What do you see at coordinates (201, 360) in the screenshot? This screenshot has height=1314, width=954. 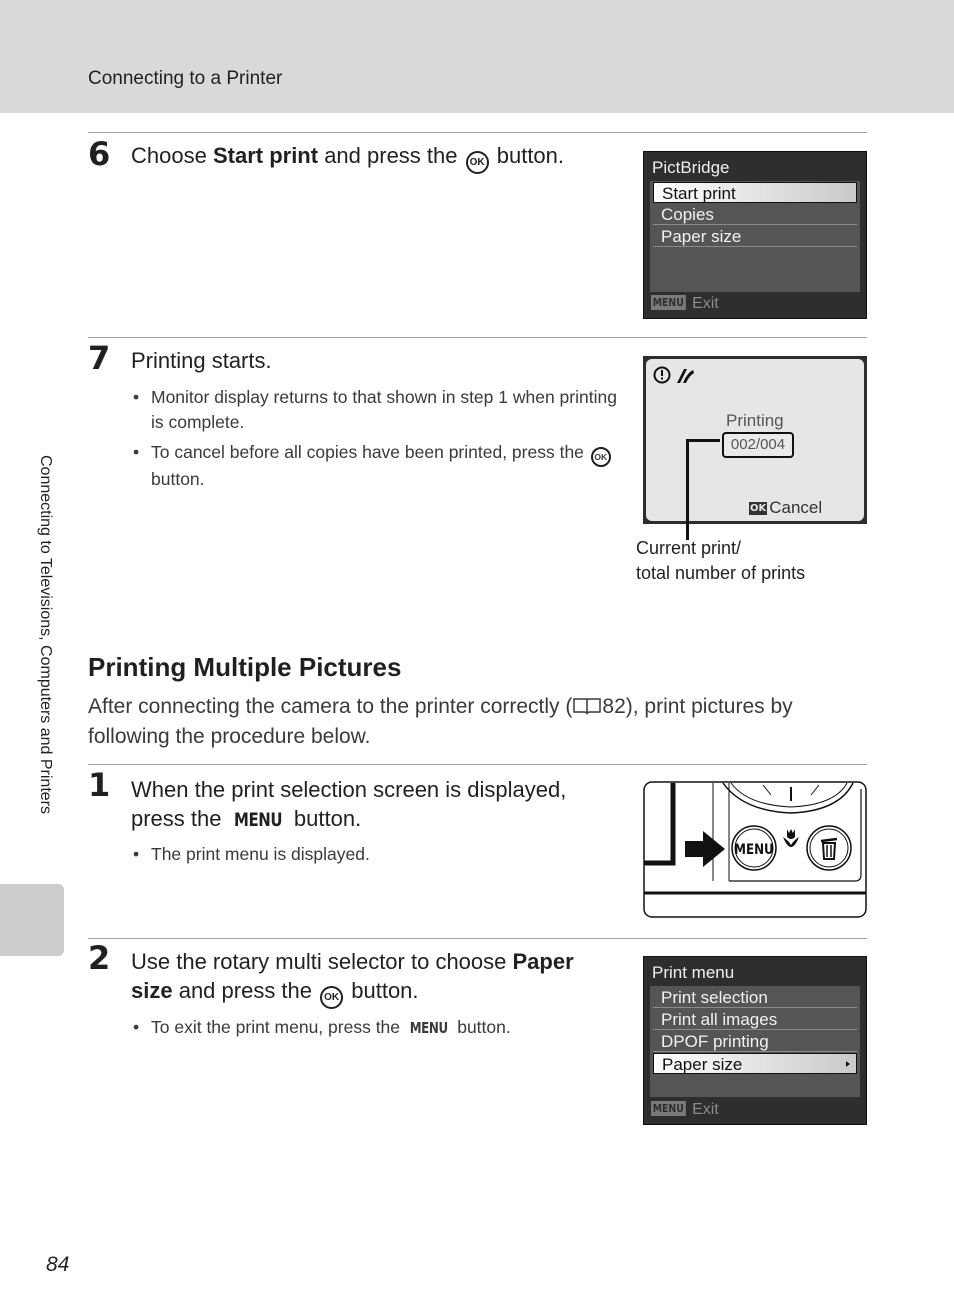 I see `step-title: Printing starts.` at bounding box center [201, 360].